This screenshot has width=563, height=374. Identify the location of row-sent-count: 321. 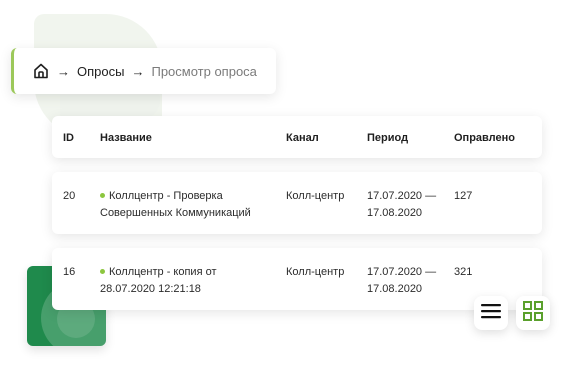
(463, 272).